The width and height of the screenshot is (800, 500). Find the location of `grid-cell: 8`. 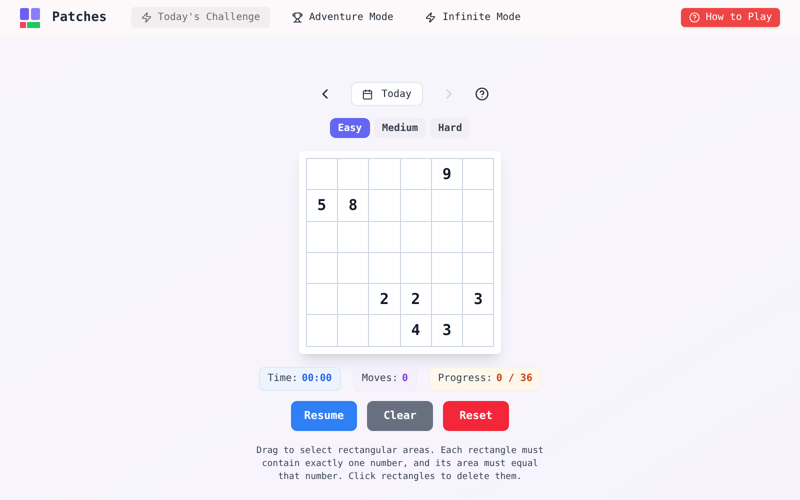

grid-cell: 8 is located at coordinates (354, 206).